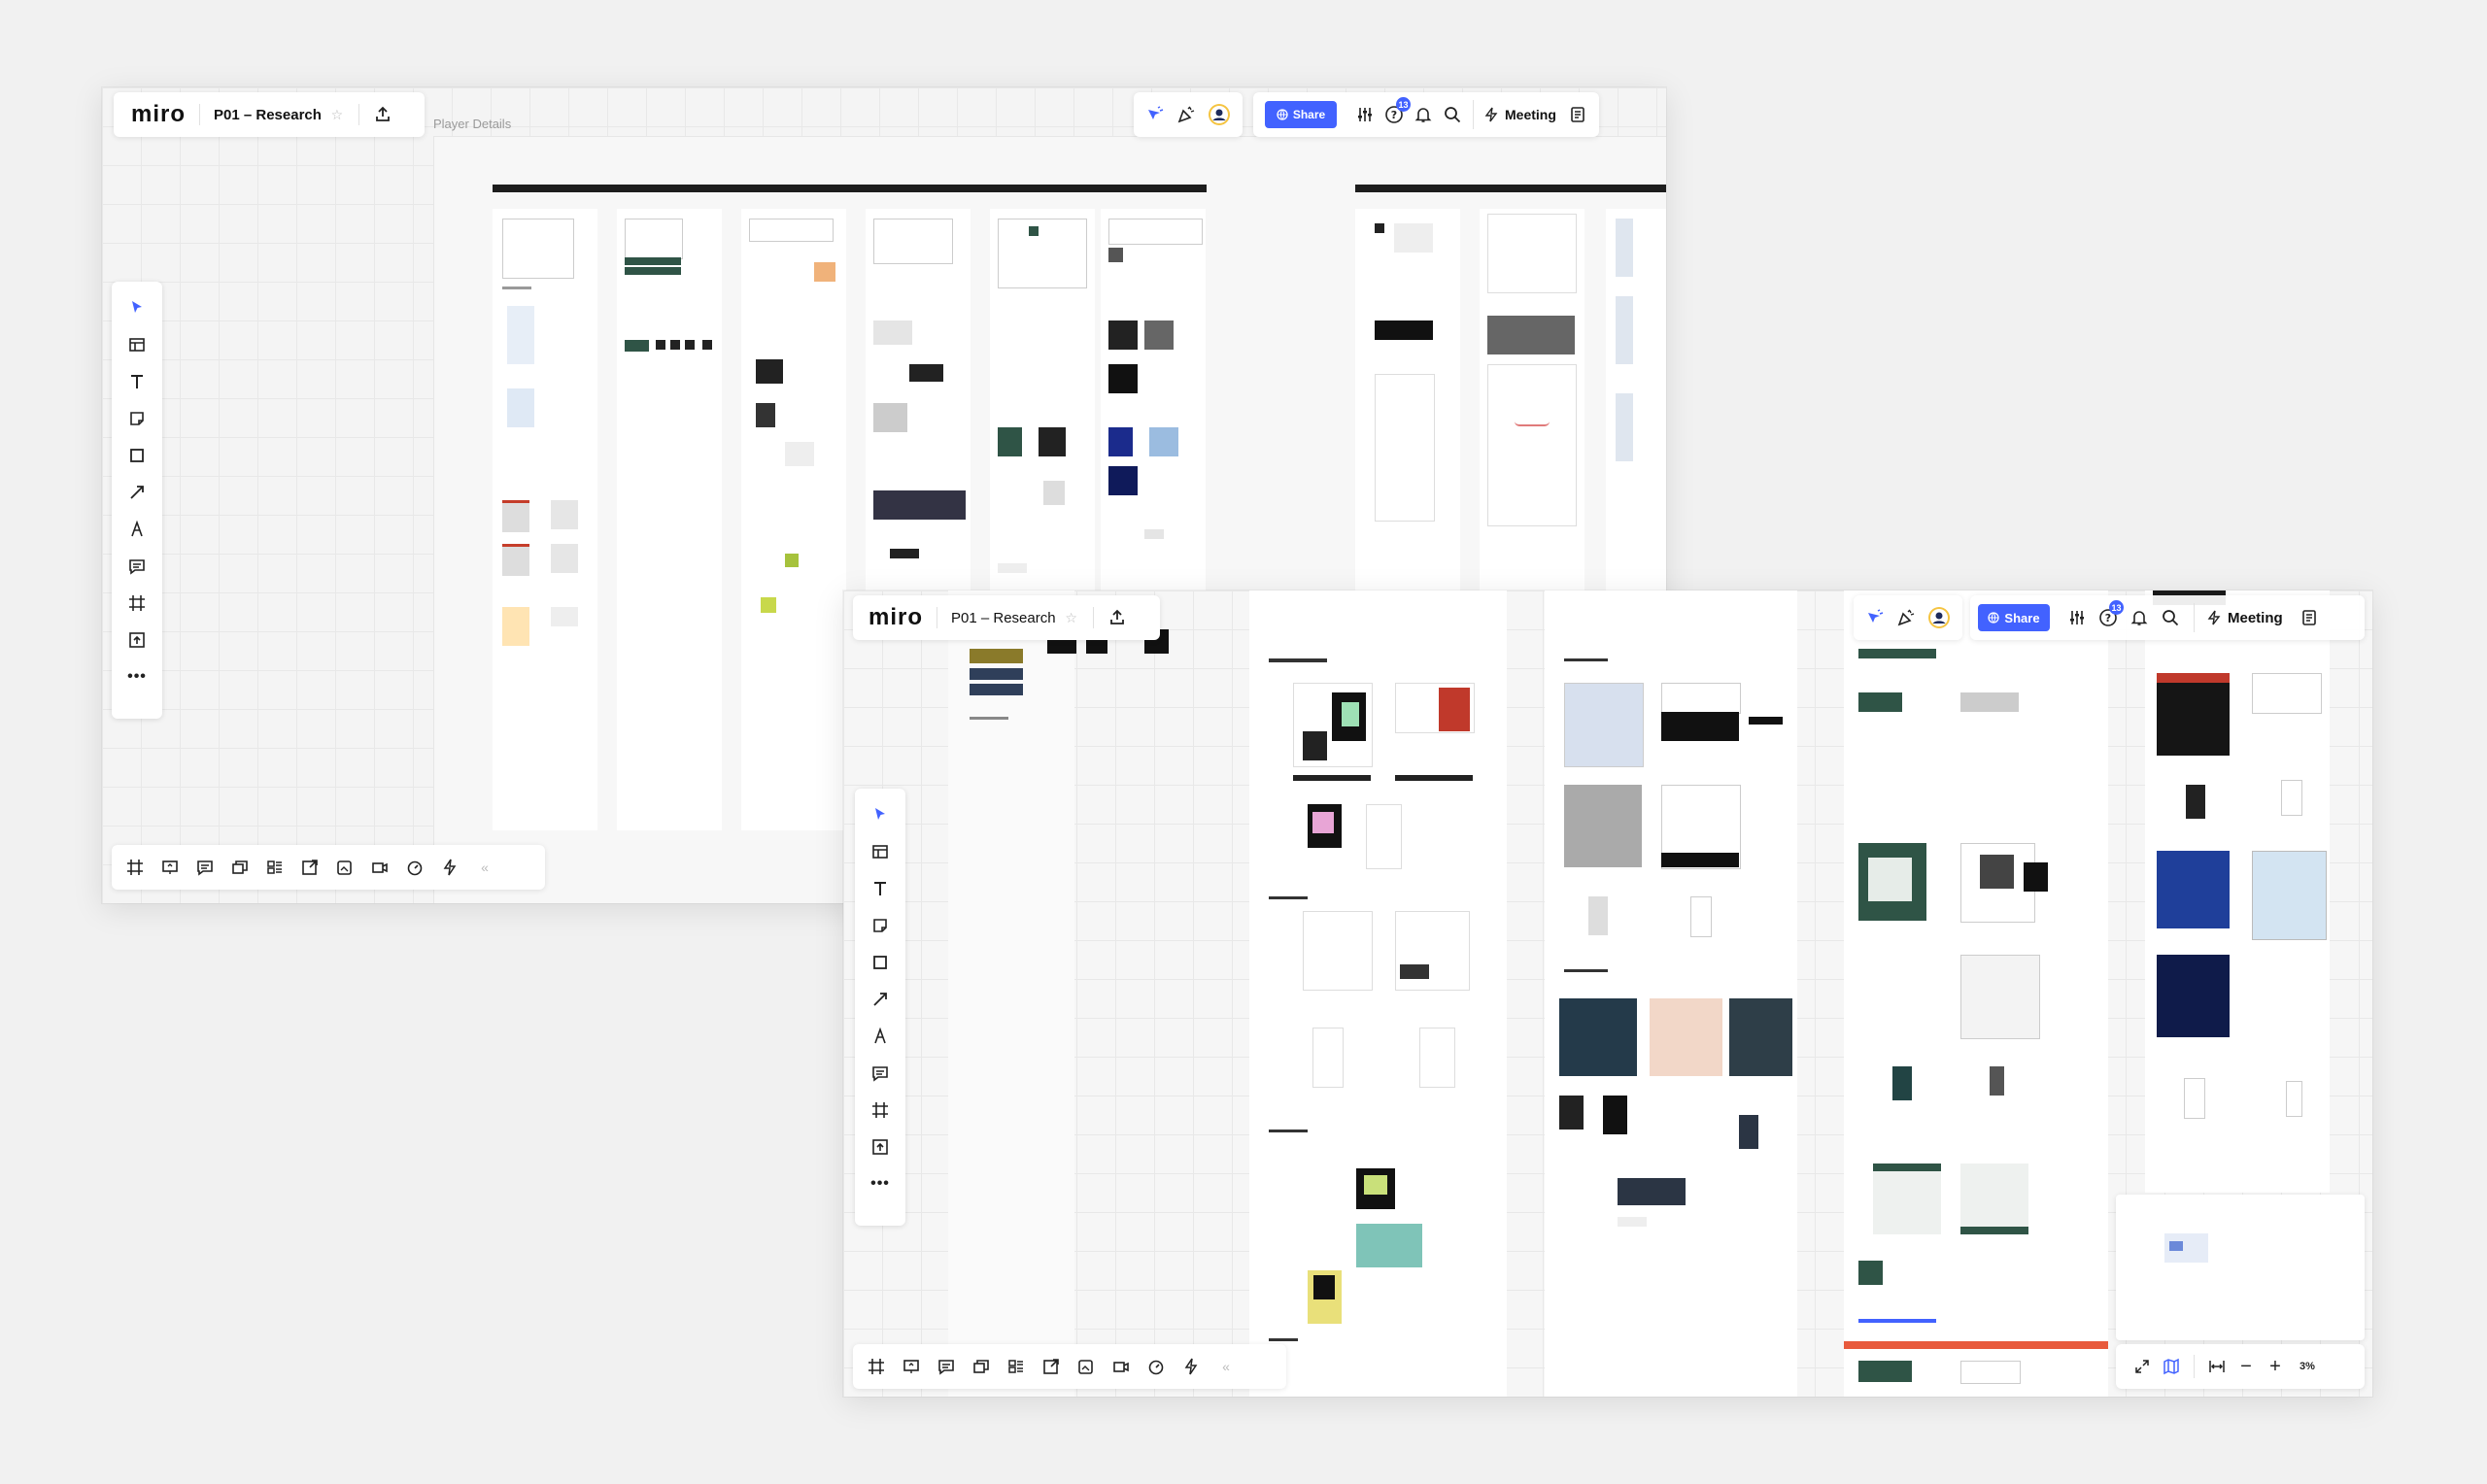 The height and width of the screenshot is (1484, 2487). Describe the element at coordinates (2216, 1366) in the screenshot. I see `fit-width-icon` at that location.